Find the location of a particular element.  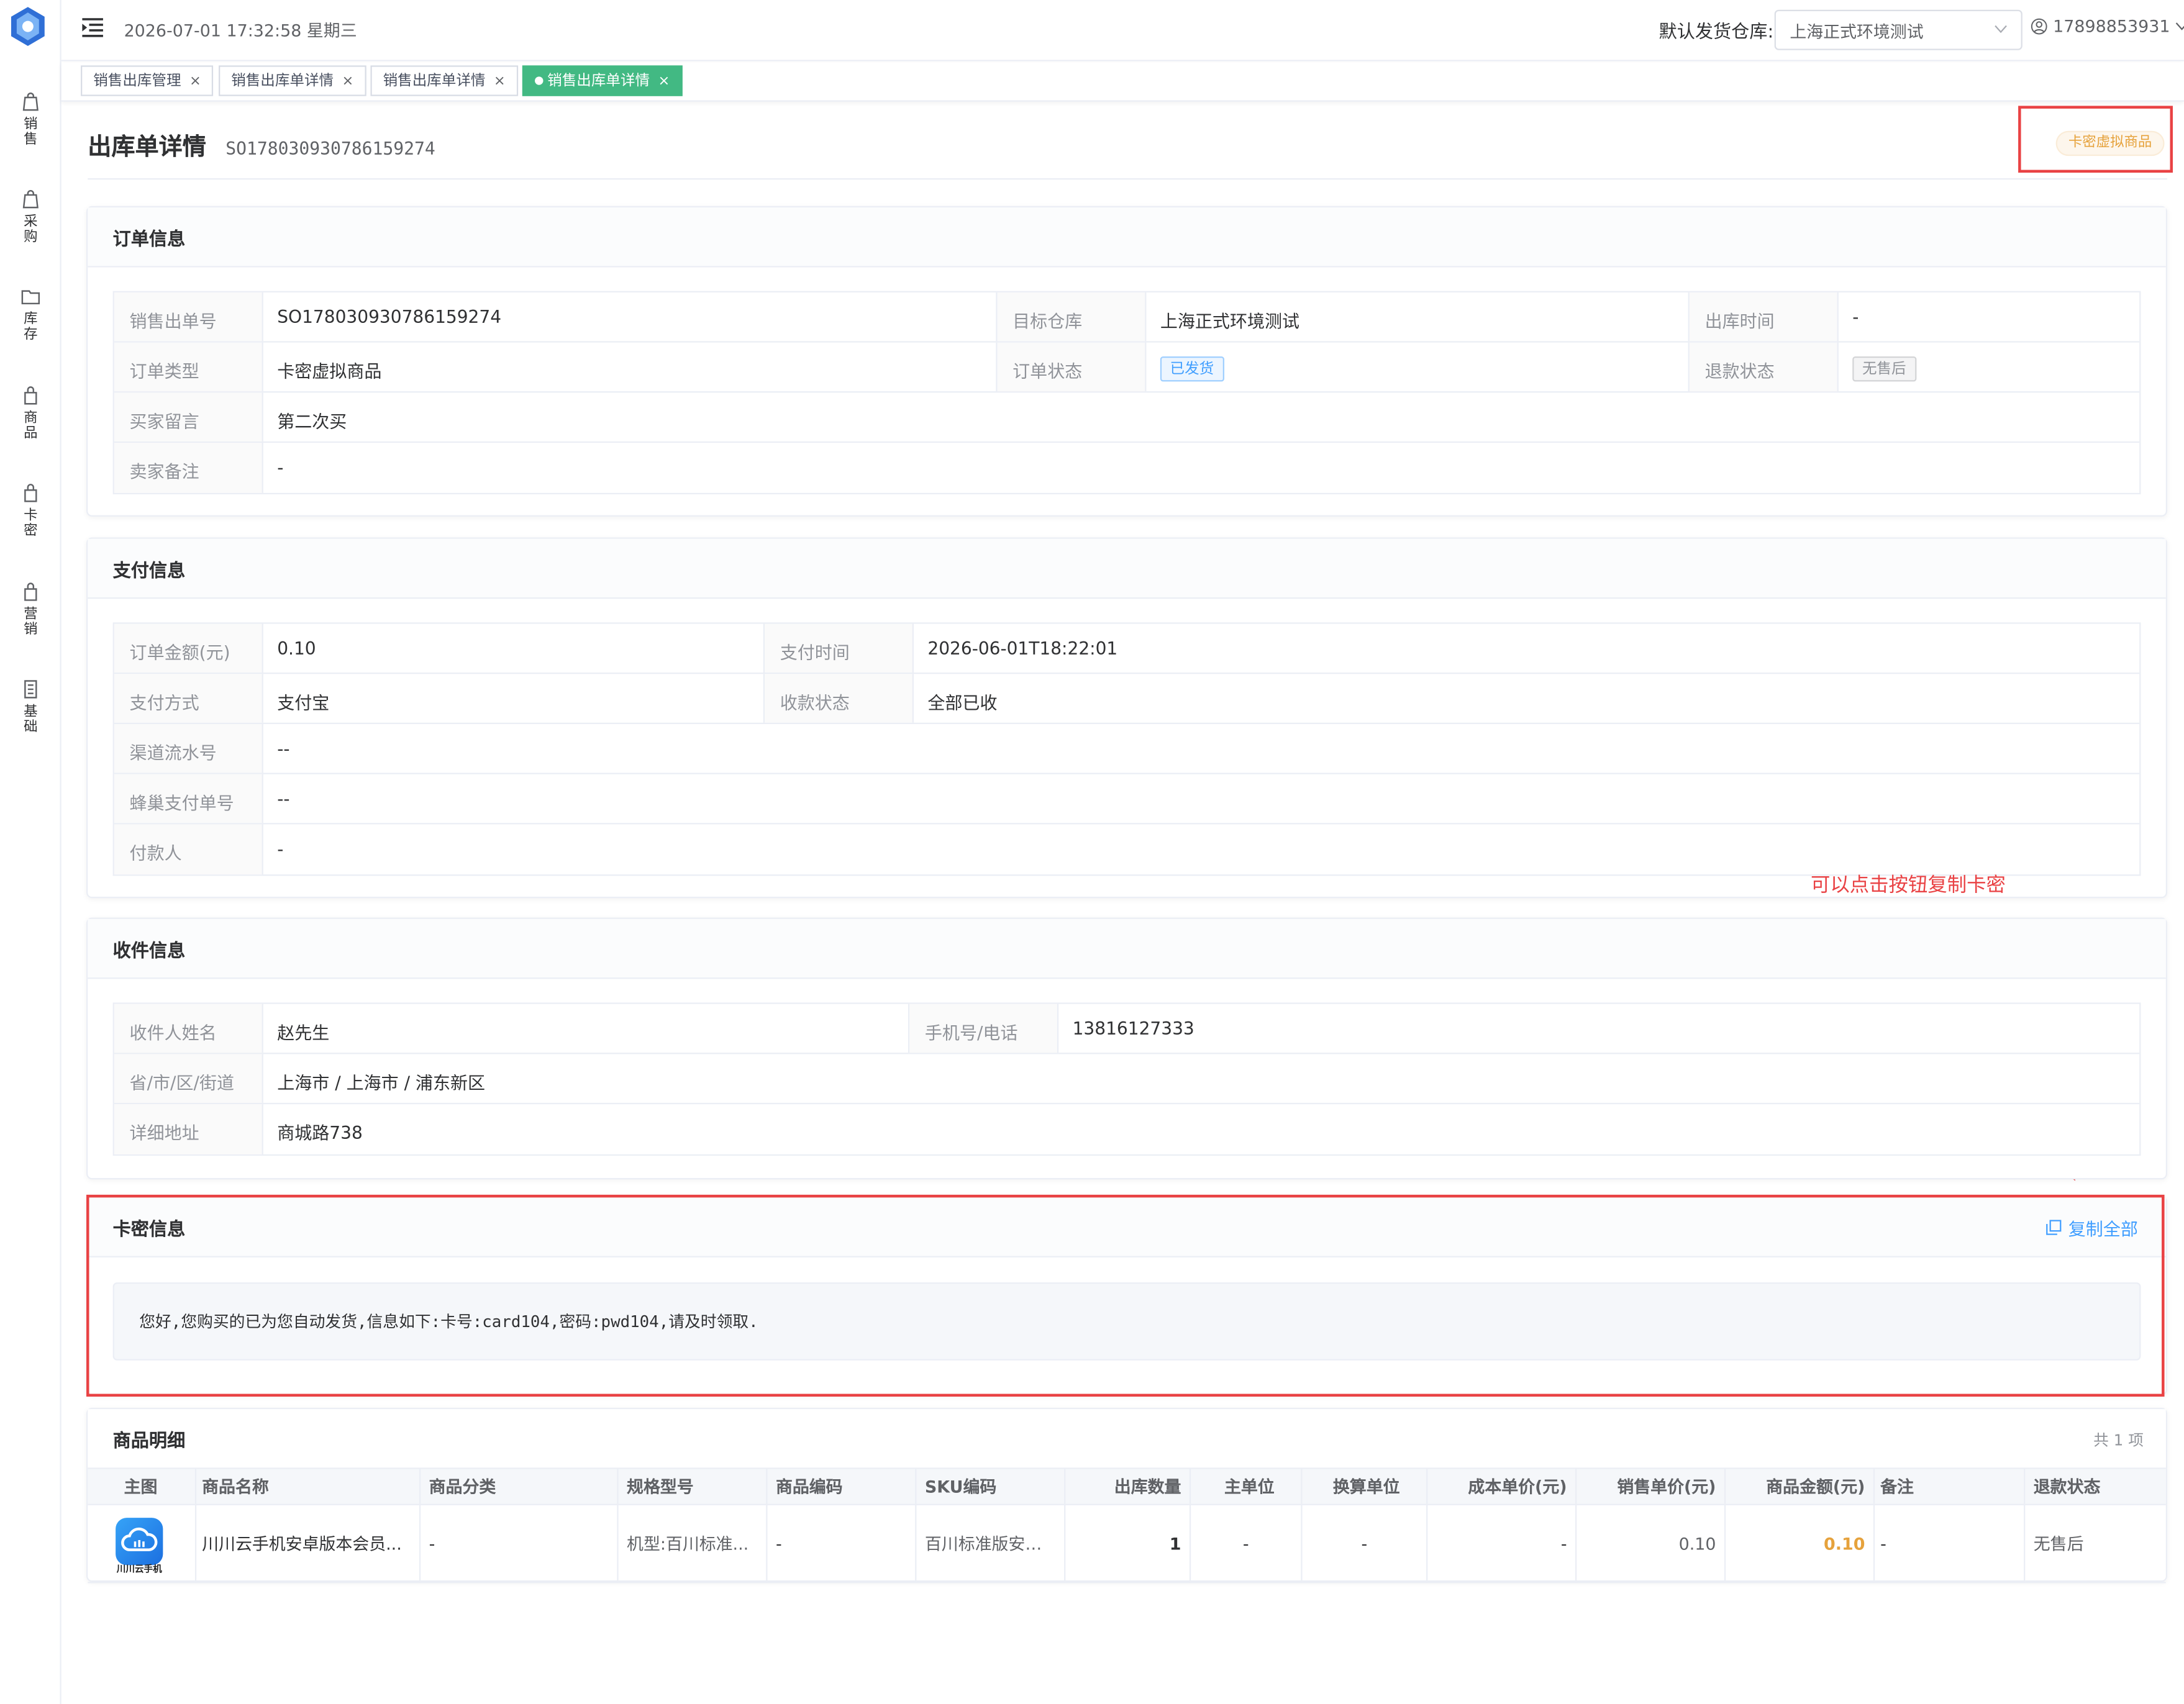

col-header: 退款状态 is located at coordinates (2067, 1487).